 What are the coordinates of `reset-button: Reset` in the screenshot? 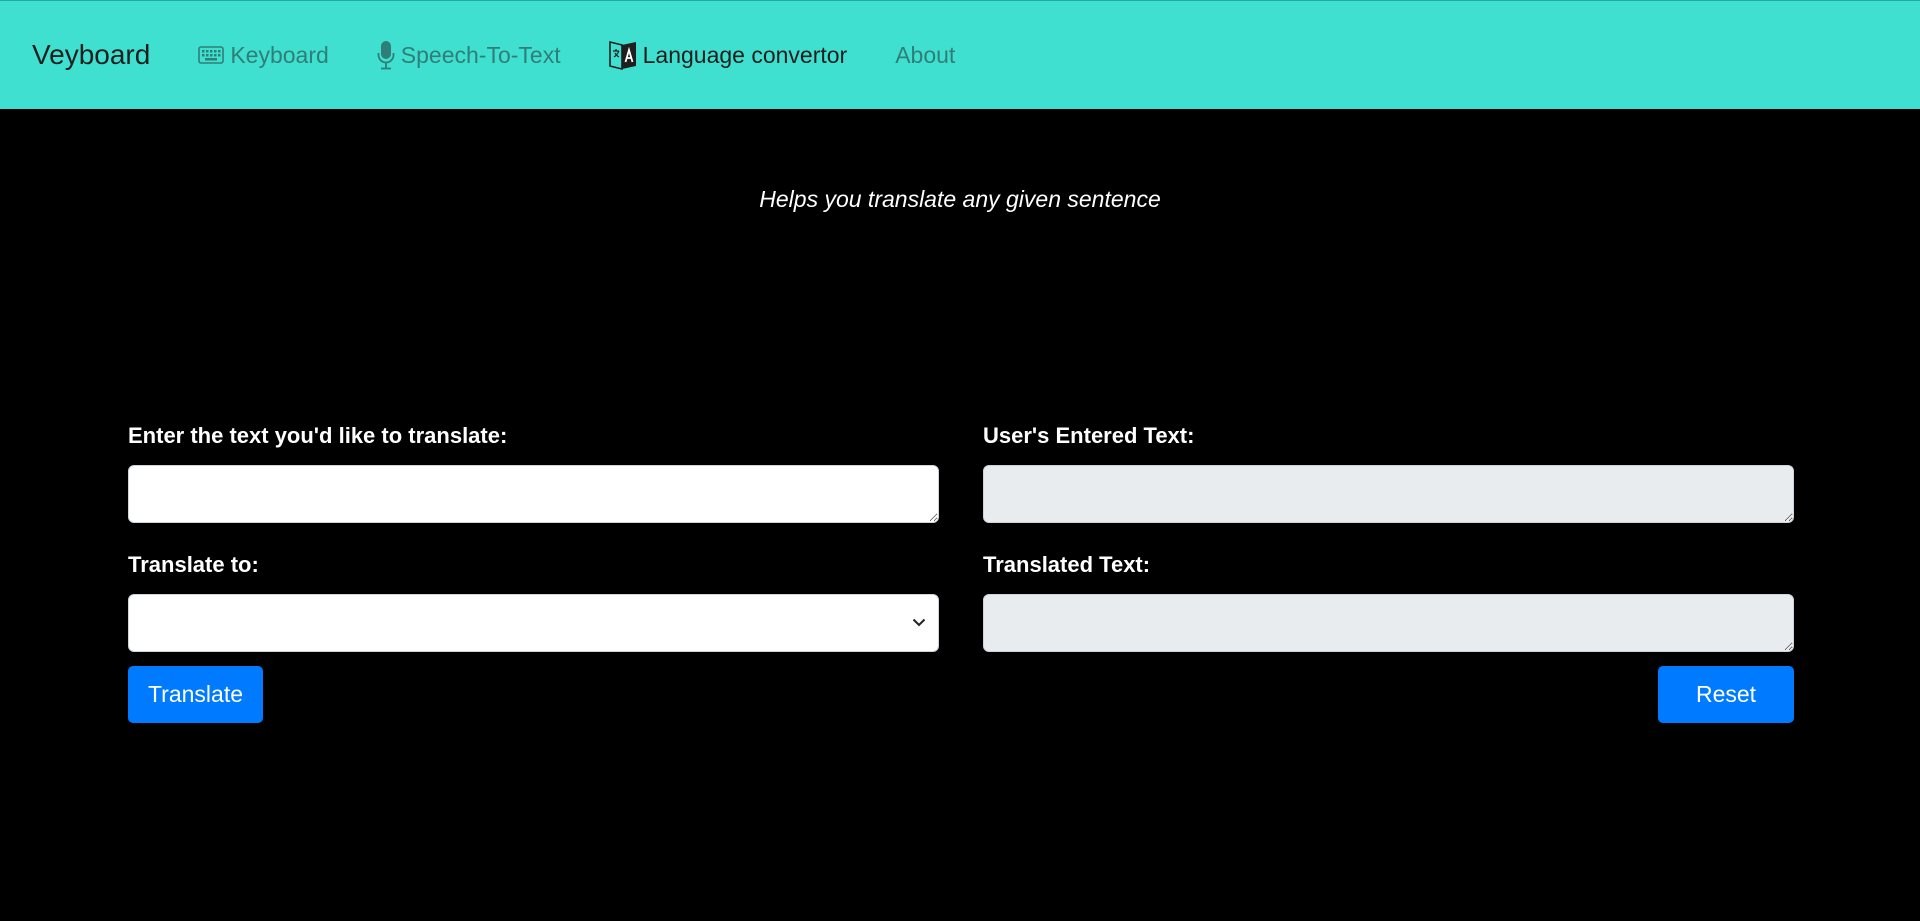 It's located at (1726, 694).